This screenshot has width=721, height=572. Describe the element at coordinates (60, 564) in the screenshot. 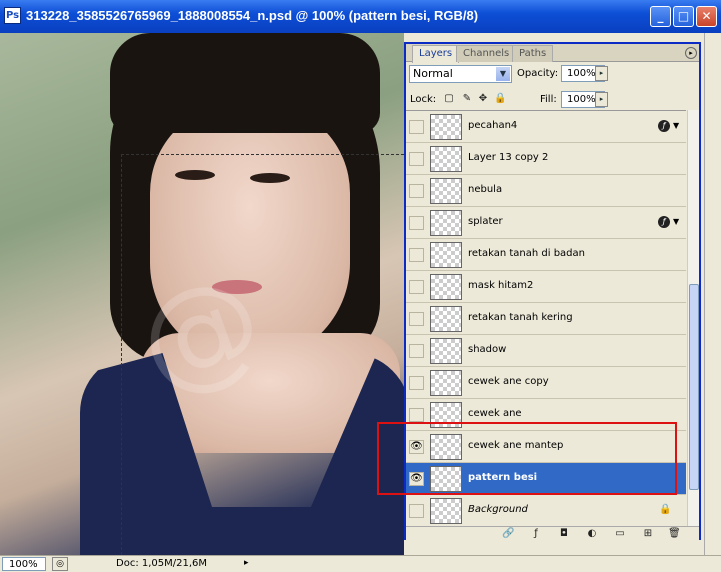

I see `navigator-icon: ◎` at that location.